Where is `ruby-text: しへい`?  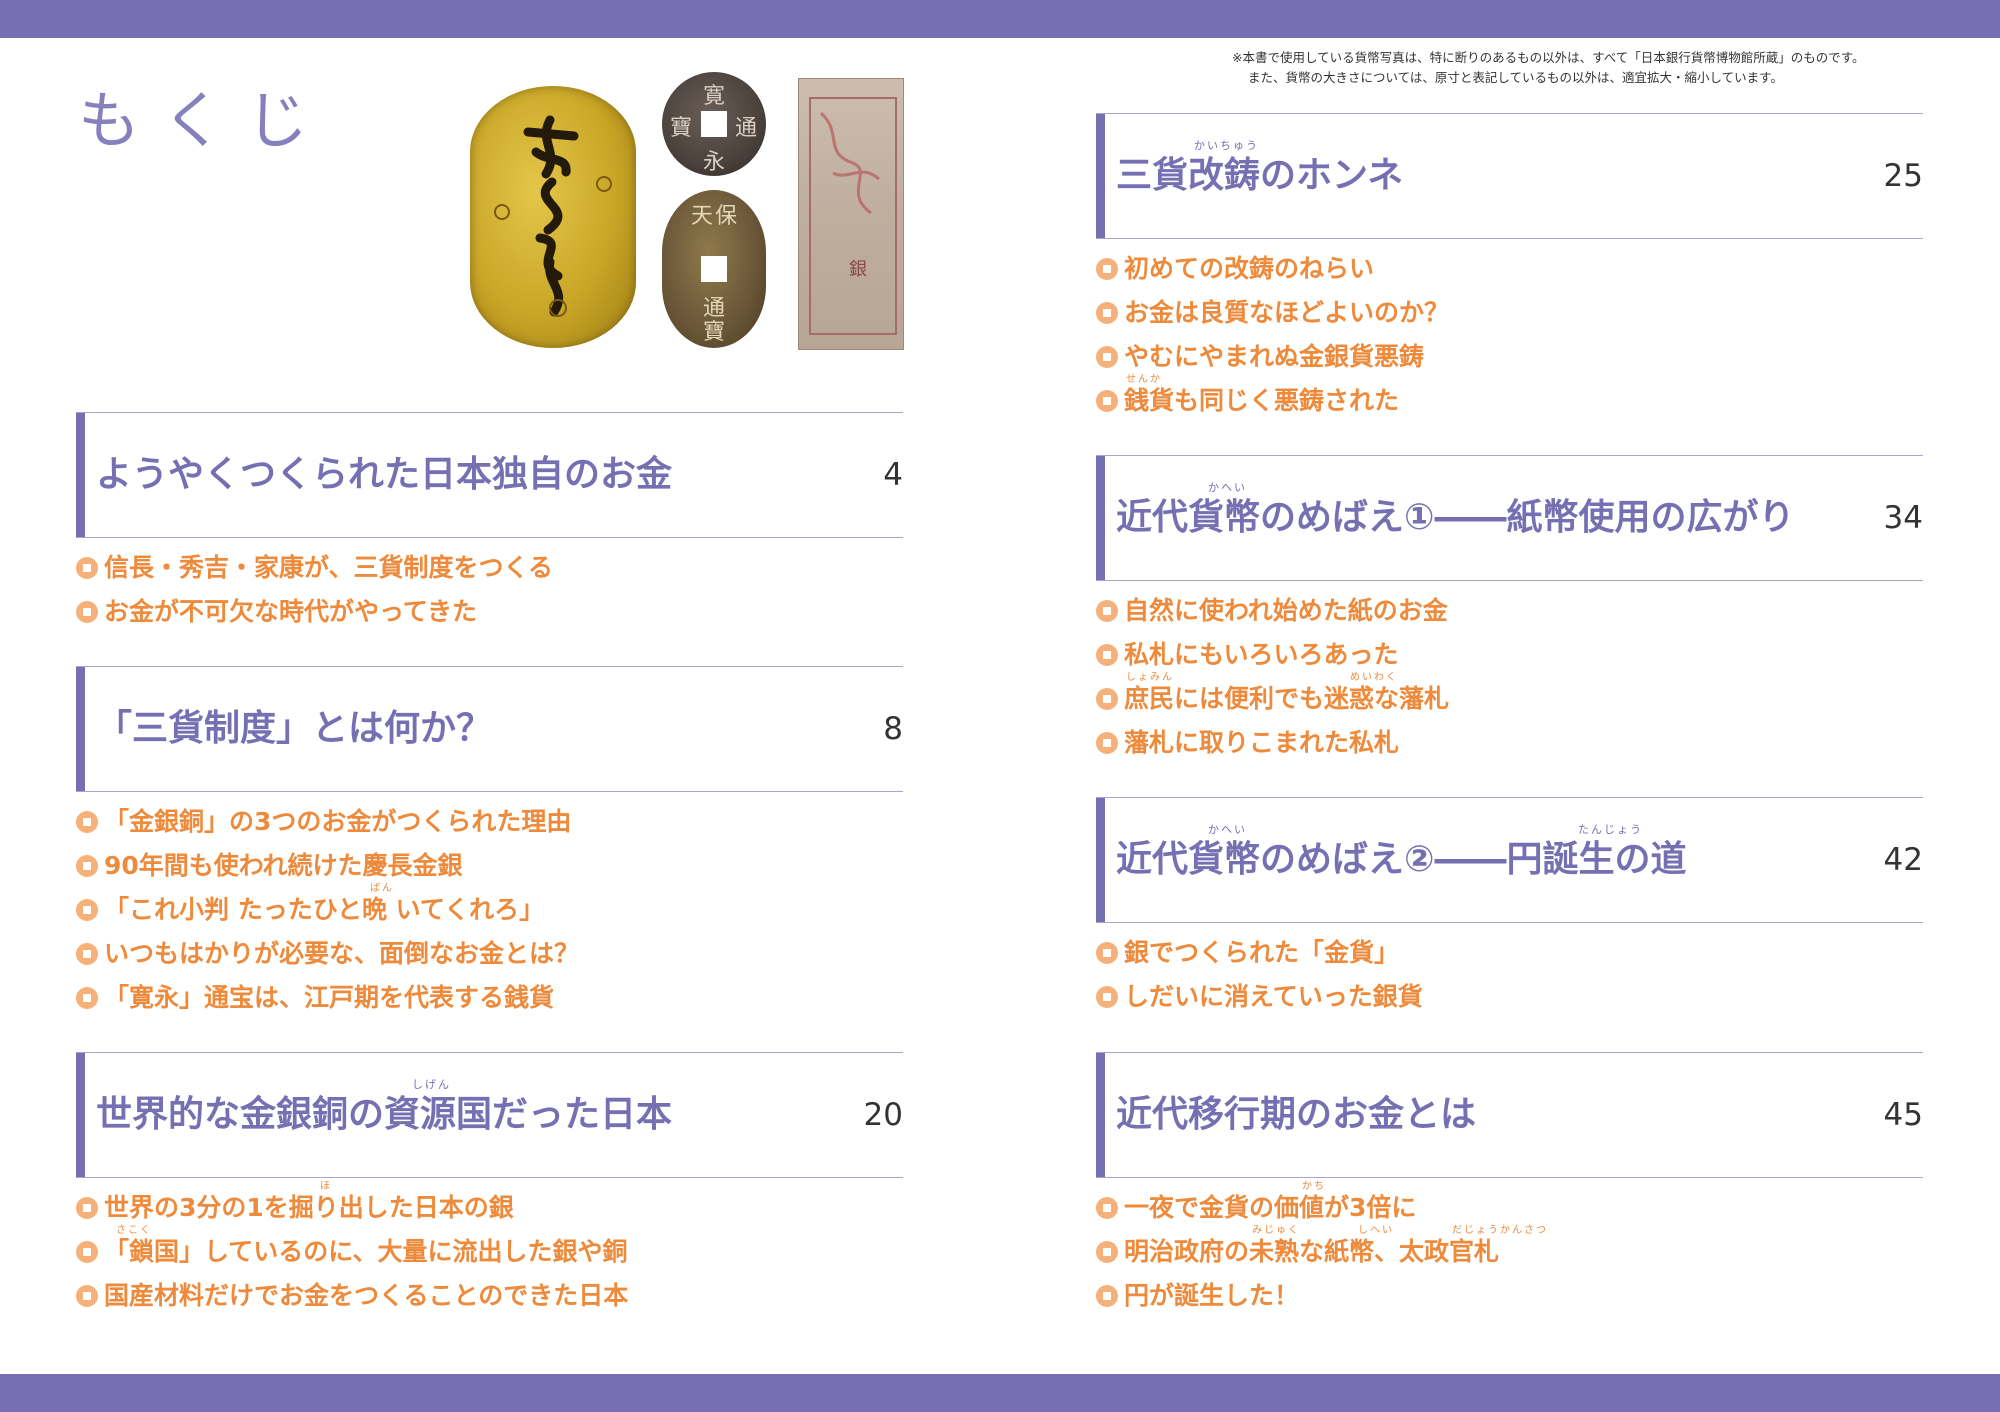 ruby-text: しへい is located at coordinates (1376, 1230).